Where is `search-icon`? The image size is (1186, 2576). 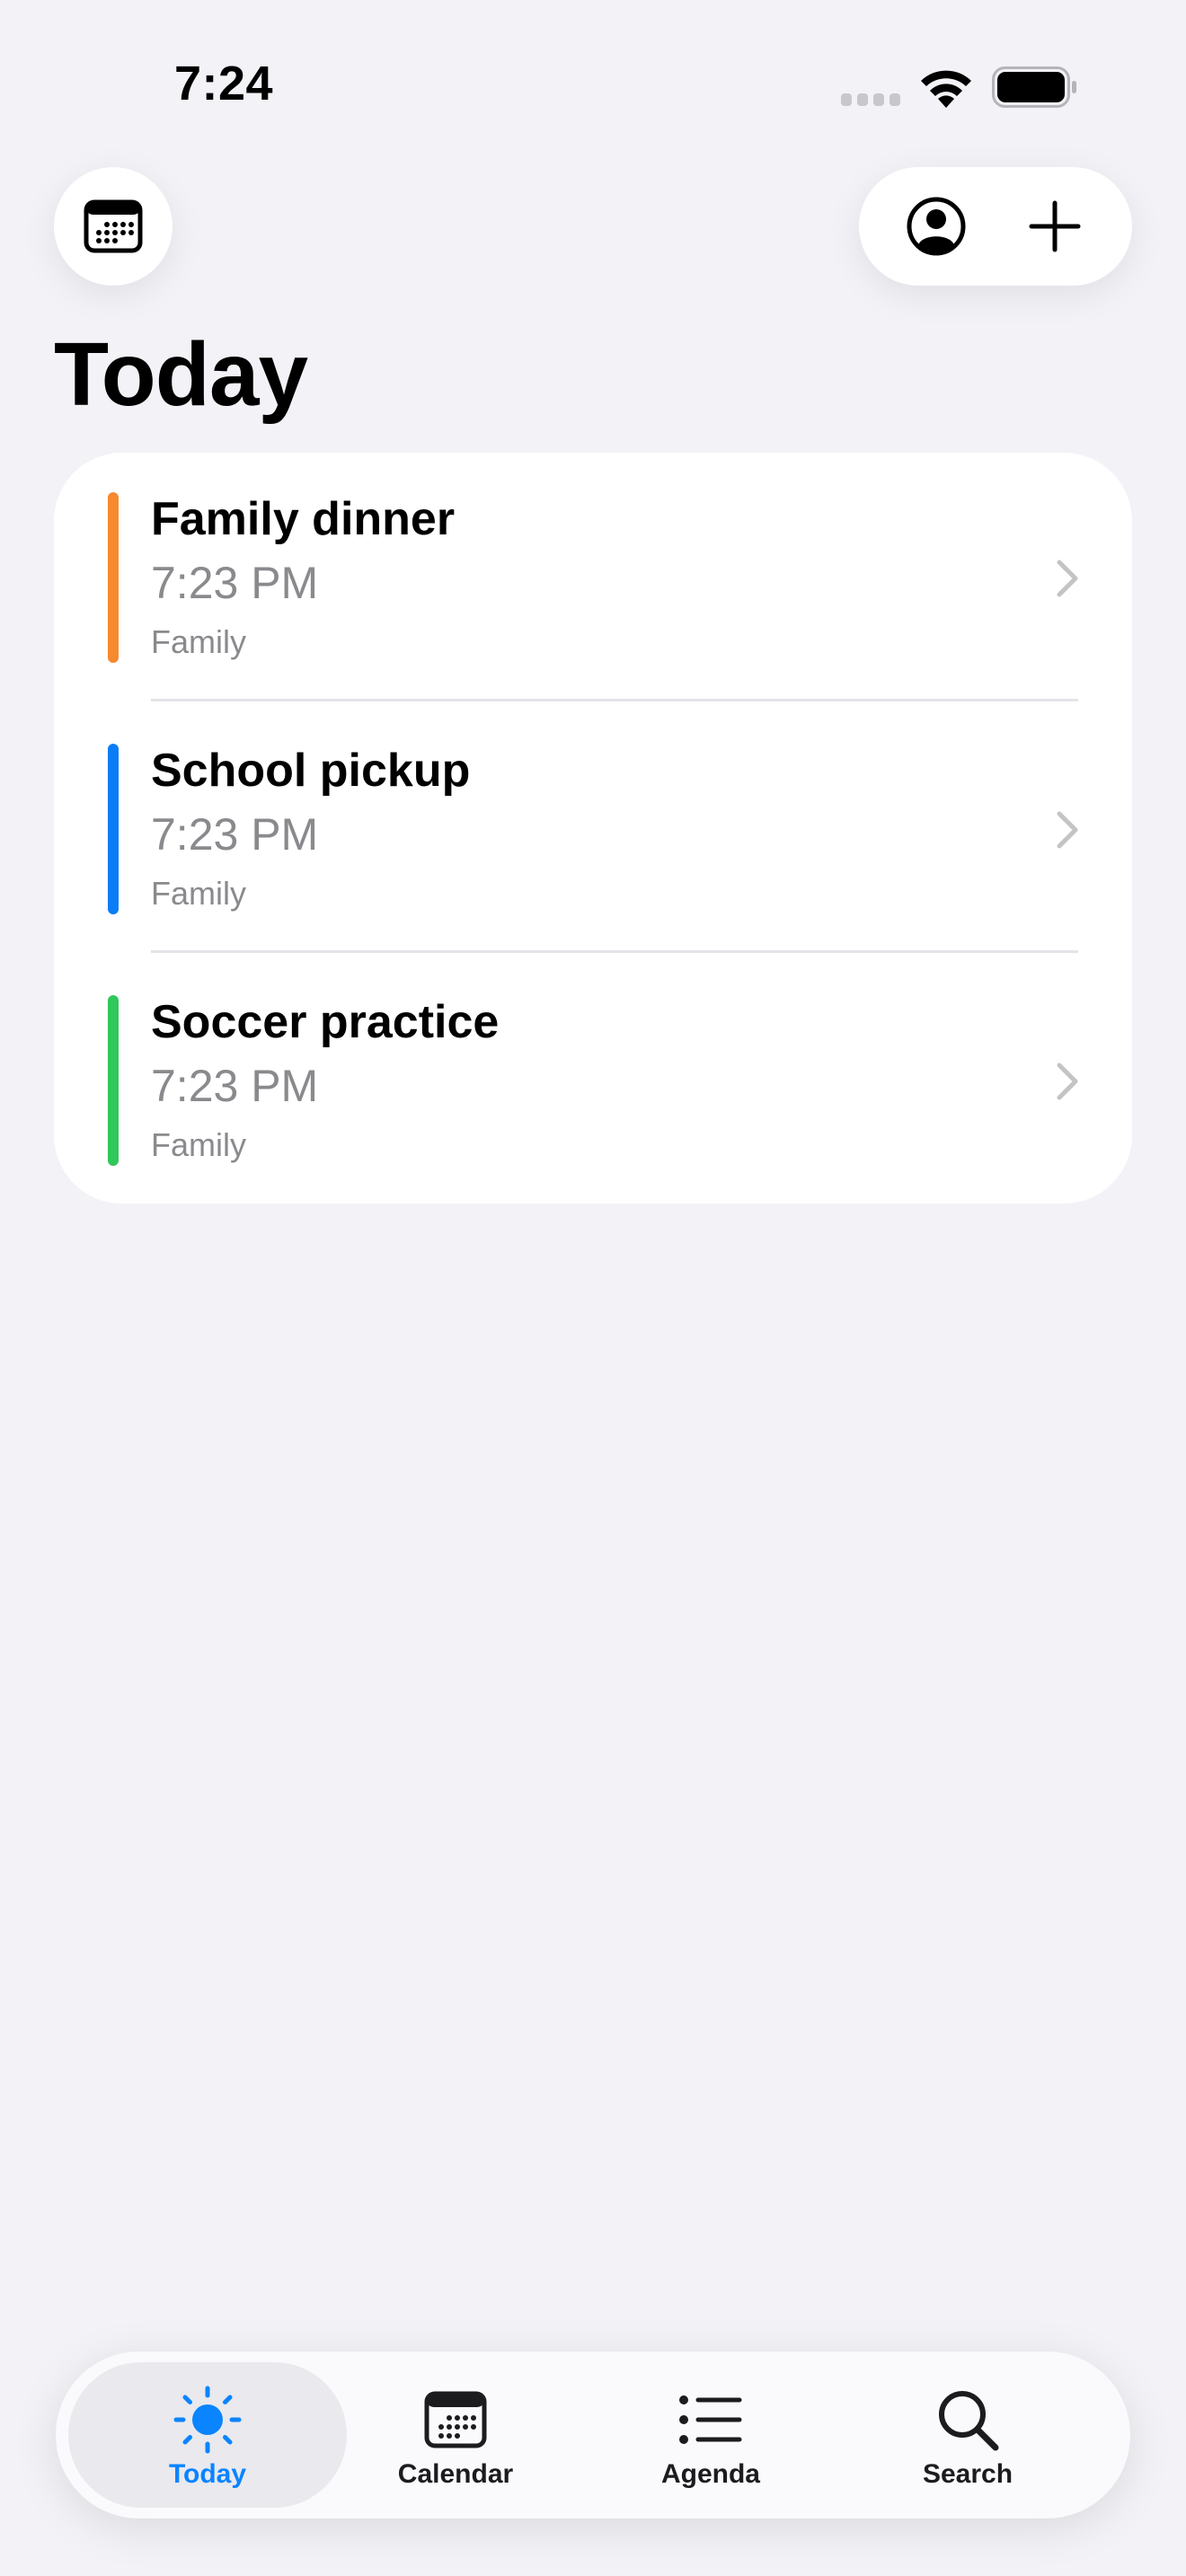
search-icon is located at coordinates (968, 2420).